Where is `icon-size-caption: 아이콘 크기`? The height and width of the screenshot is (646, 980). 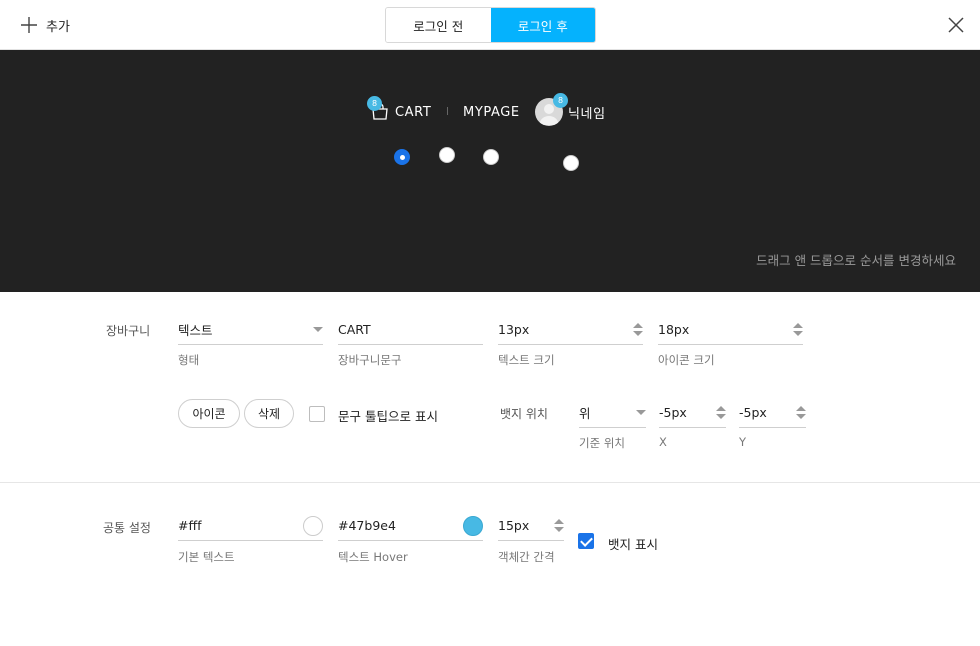 icon-size-caption: 아이콘 크기 is located at coordinates (686, 360).